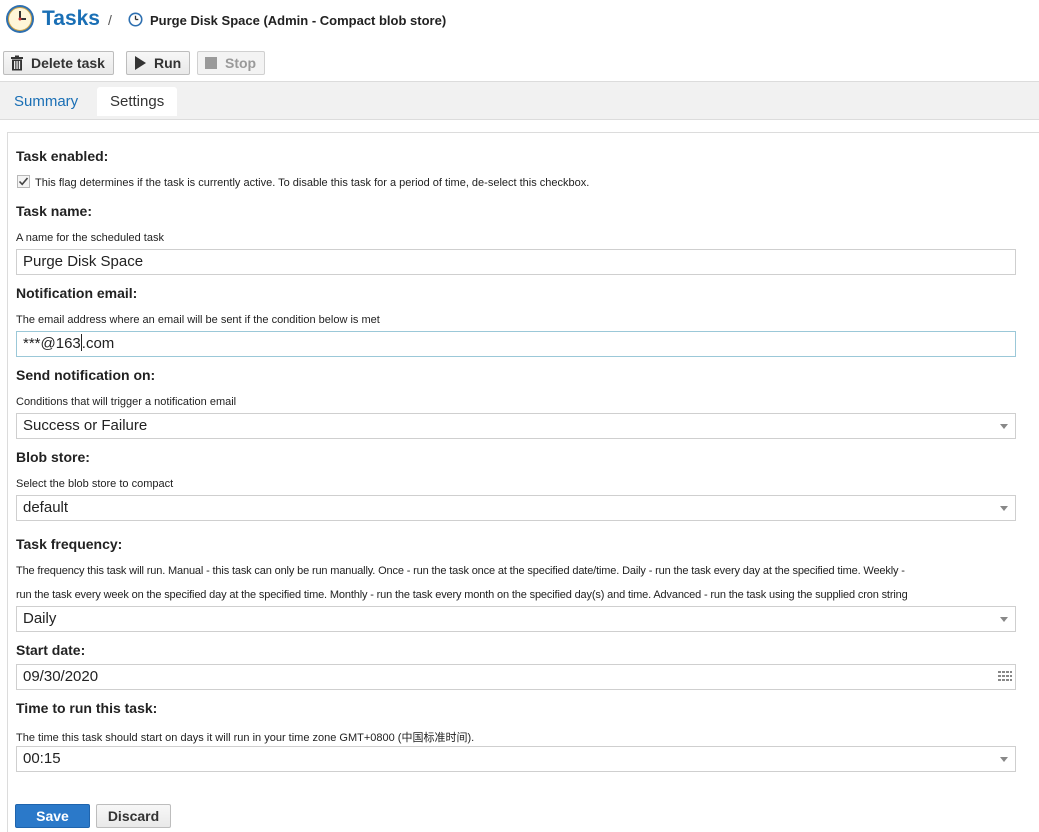 The width and height of the screenshot is (1039, 832). I want to click on stop-icon, so click(211, 63).